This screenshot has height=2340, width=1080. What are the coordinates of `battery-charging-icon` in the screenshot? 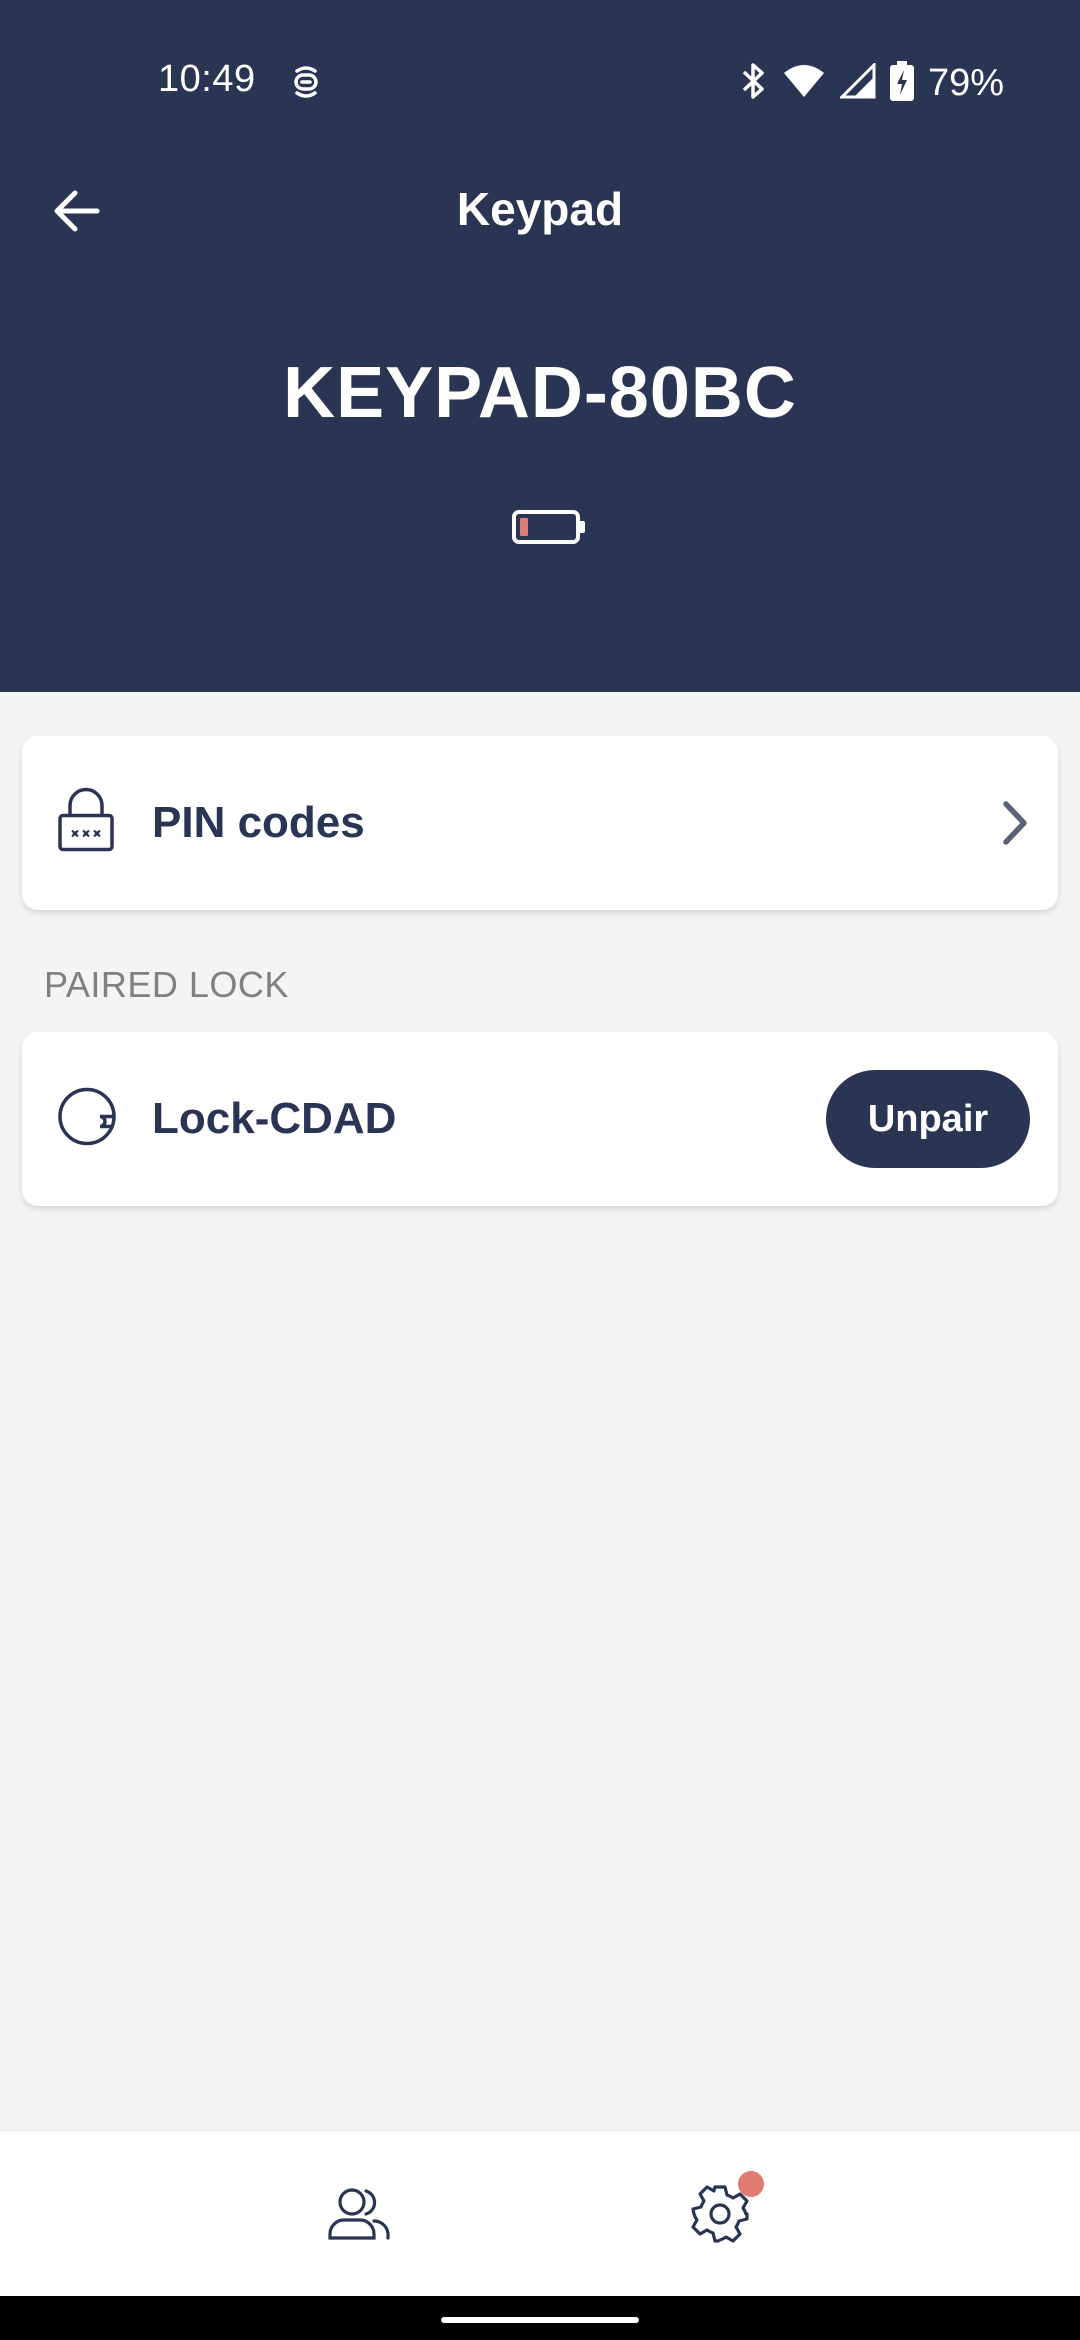 It's located at (901, 83).